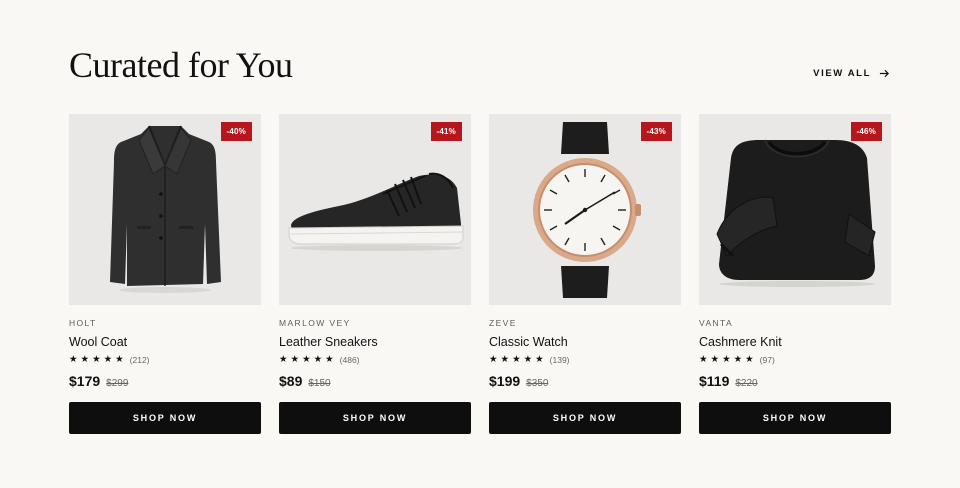  I want to click on product-image-coat: -40%, so click(165, 209).